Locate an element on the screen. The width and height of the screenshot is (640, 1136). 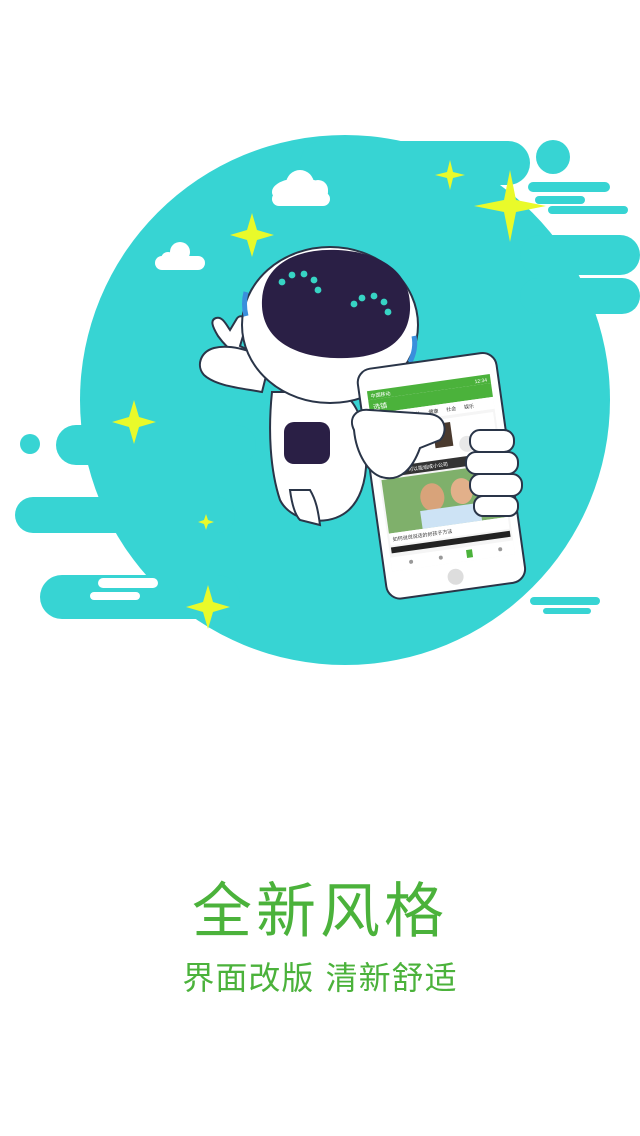
phone-tab-4: 娱乐 is located at coordinates (469, 407).